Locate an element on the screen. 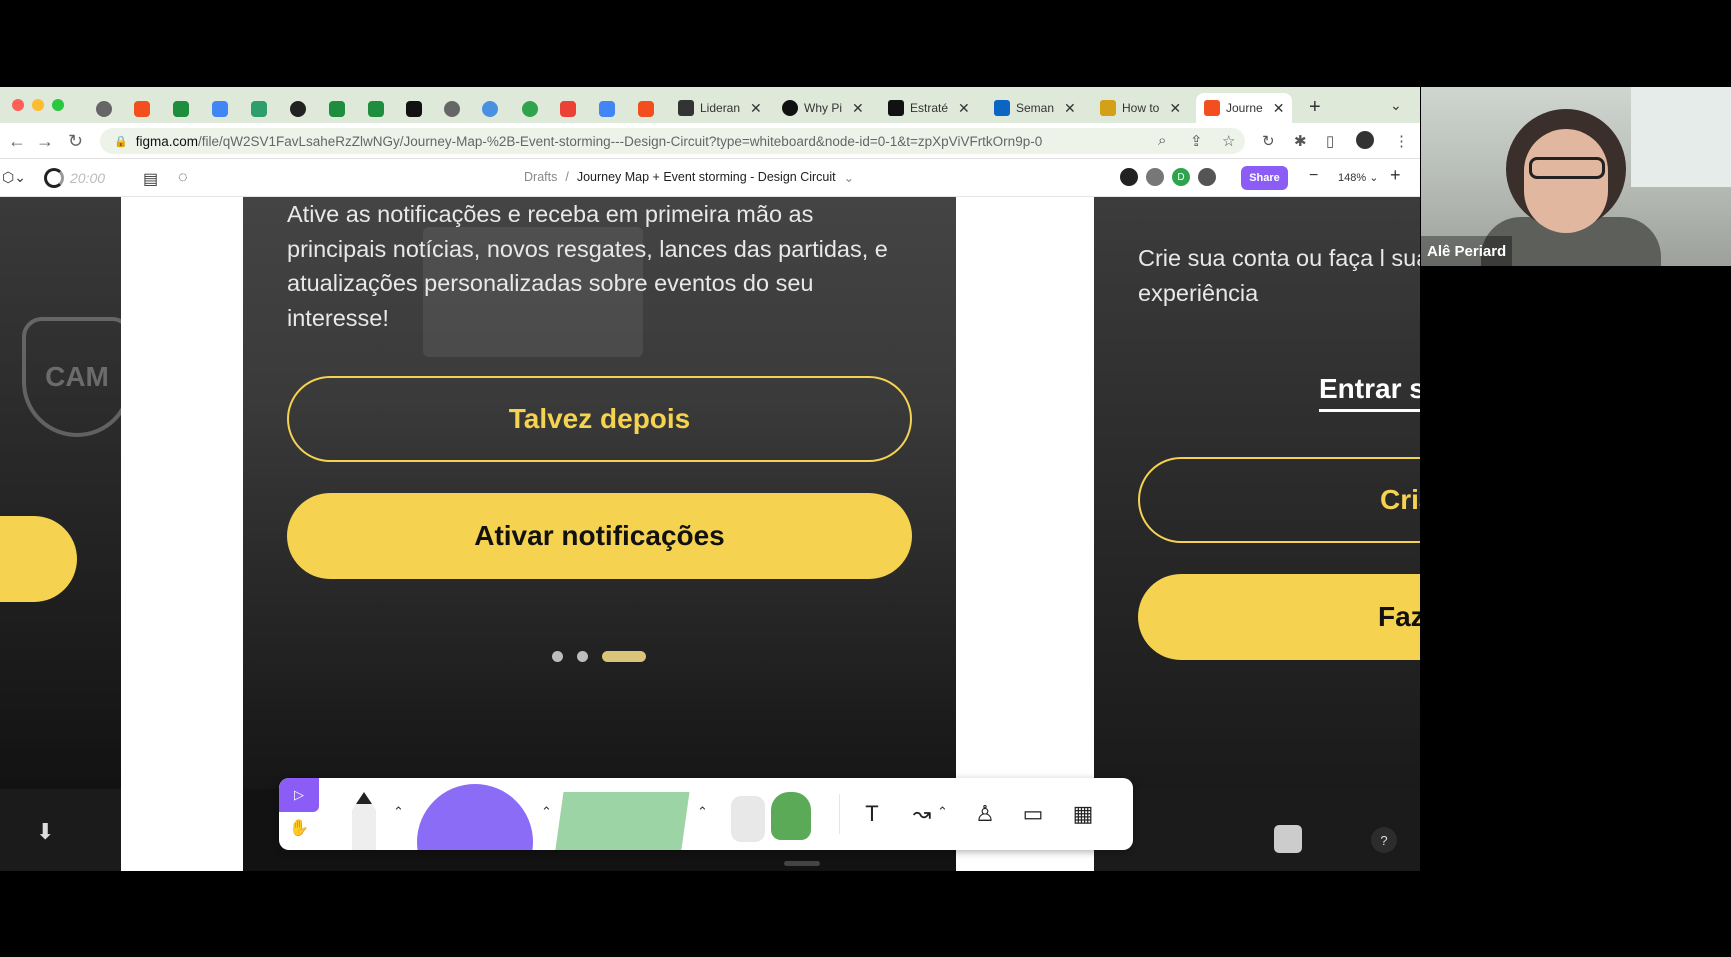 The width and height of the screenshot is (1731, 957). profile-avatar is located at coordinates (1365, 140).